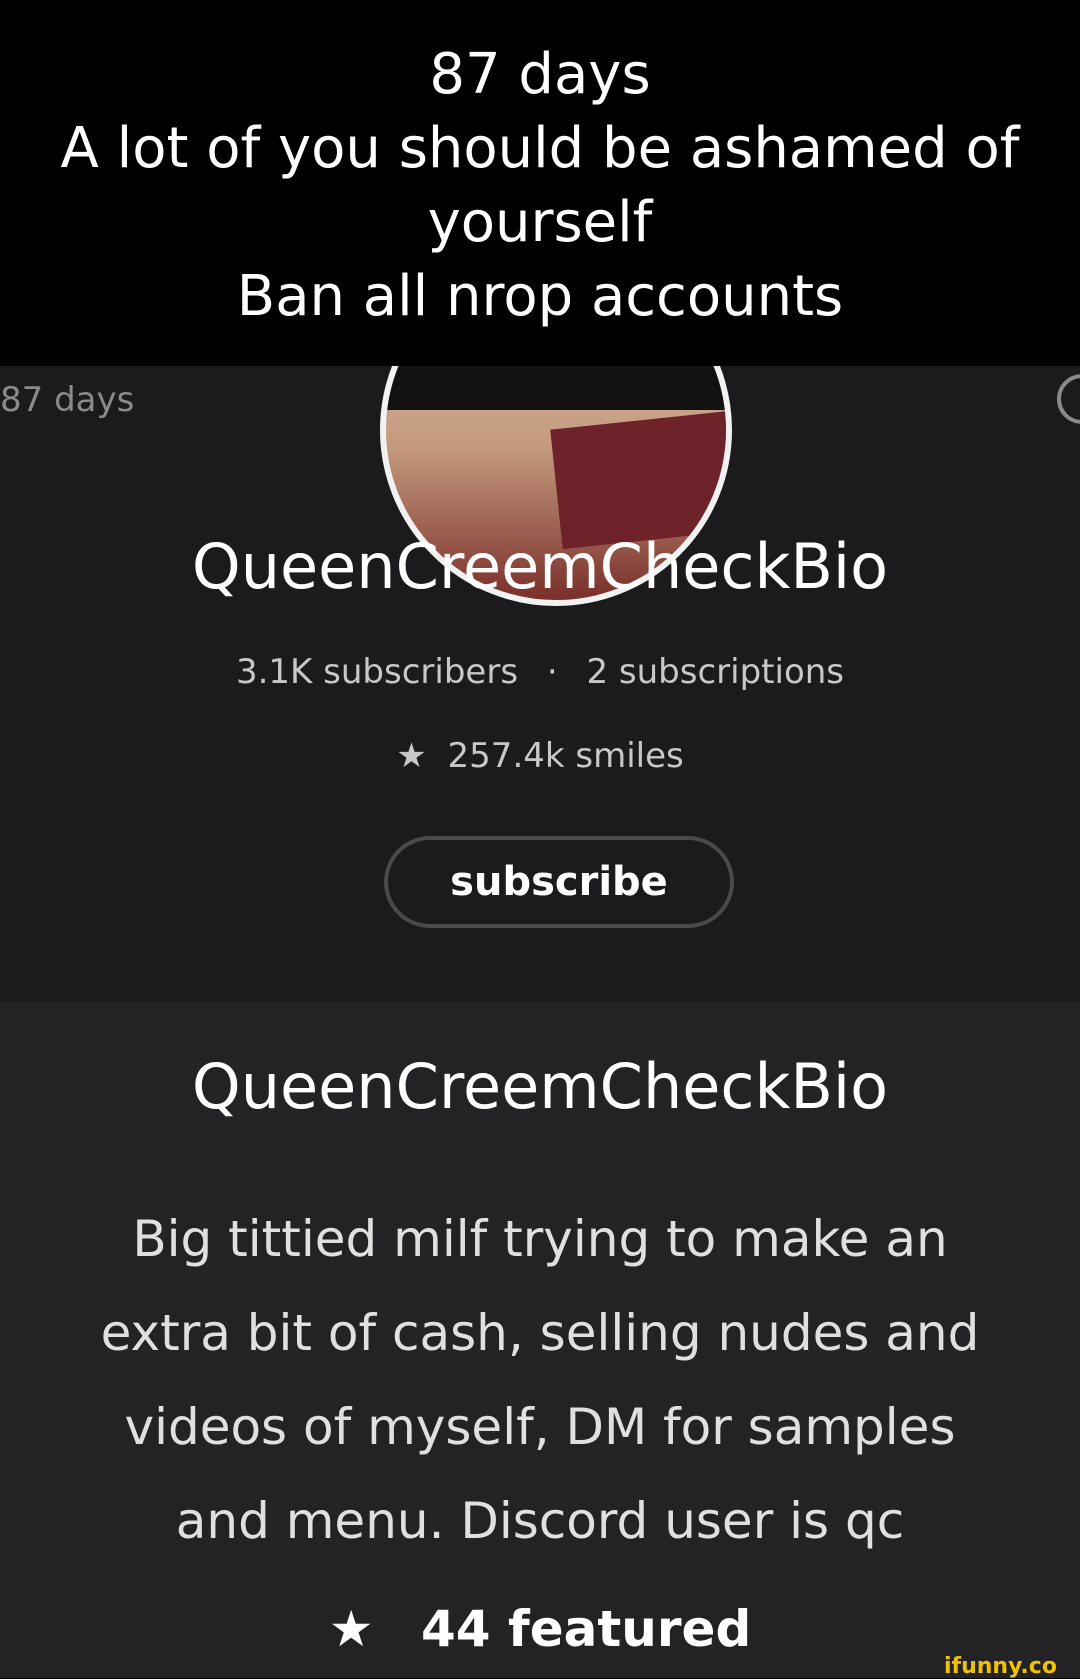  What do you see at coordinates (540, 1239) in the screenshot?
I see `bio-line: Big tittied milf trying to make an` at bounding box center [540, 1239].